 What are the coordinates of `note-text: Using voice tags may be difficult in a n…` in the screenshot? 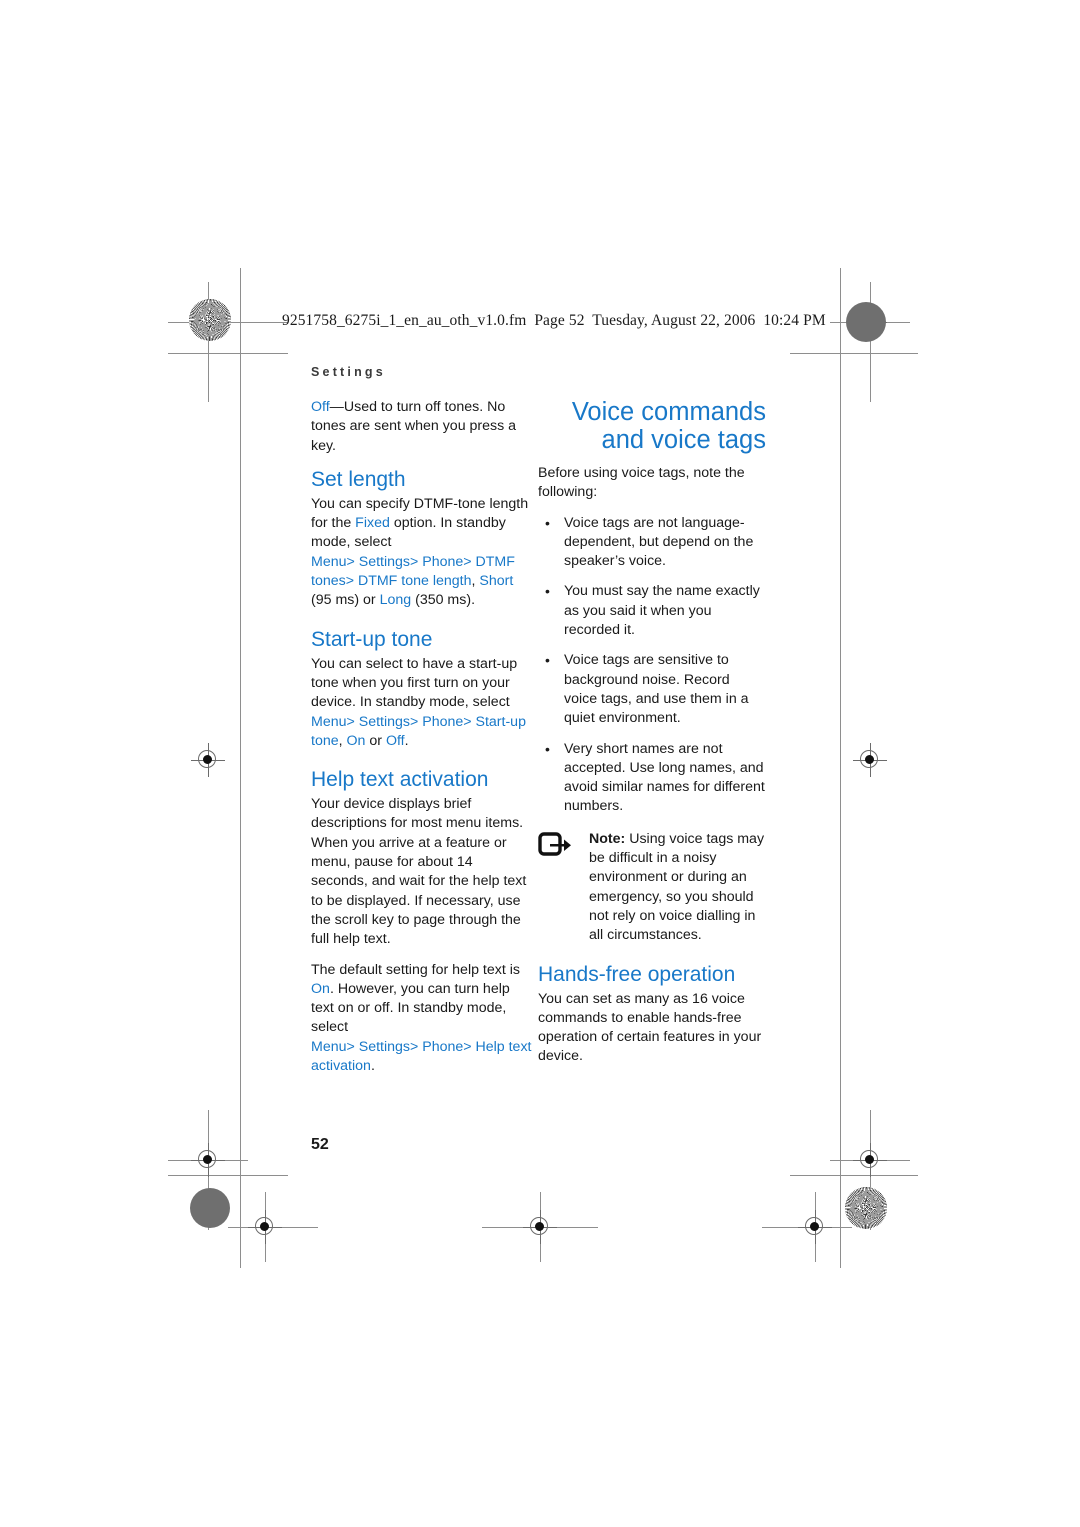 It's located at (677, 887).